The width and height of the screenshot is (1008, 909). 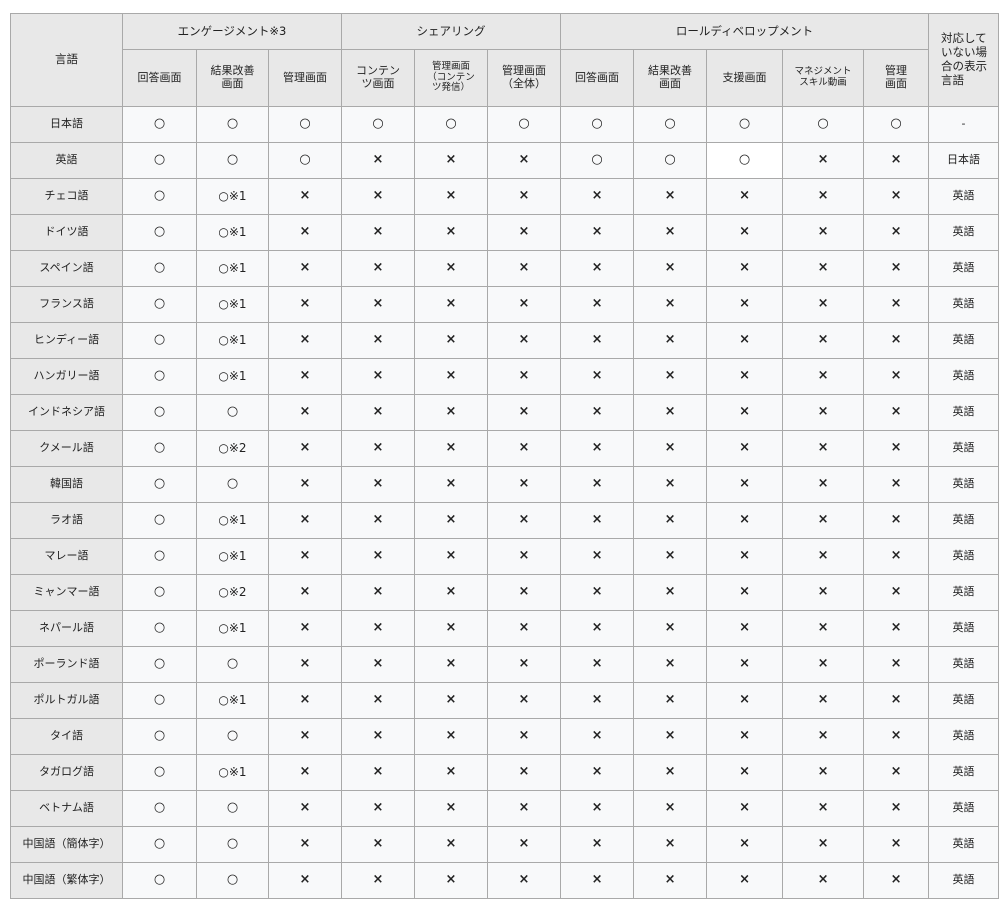 I want to click on table-row: ポーランド語 ○ ○ × × × × × × × × × 英語, so click(x=505, y=664).